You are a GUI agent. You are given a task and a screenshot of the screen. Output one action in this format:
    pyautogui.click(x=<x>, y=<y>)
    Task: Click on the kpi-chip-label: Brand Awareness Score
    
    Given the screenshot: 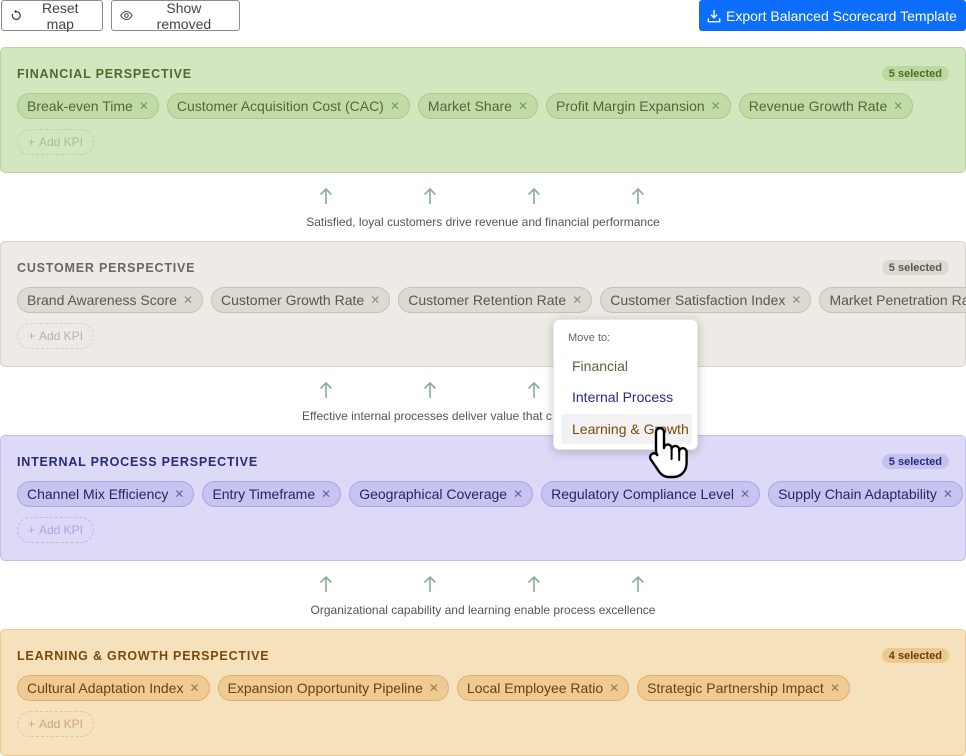 What is the action you would take?
    pyautogui.click(x=102, y=300)
    